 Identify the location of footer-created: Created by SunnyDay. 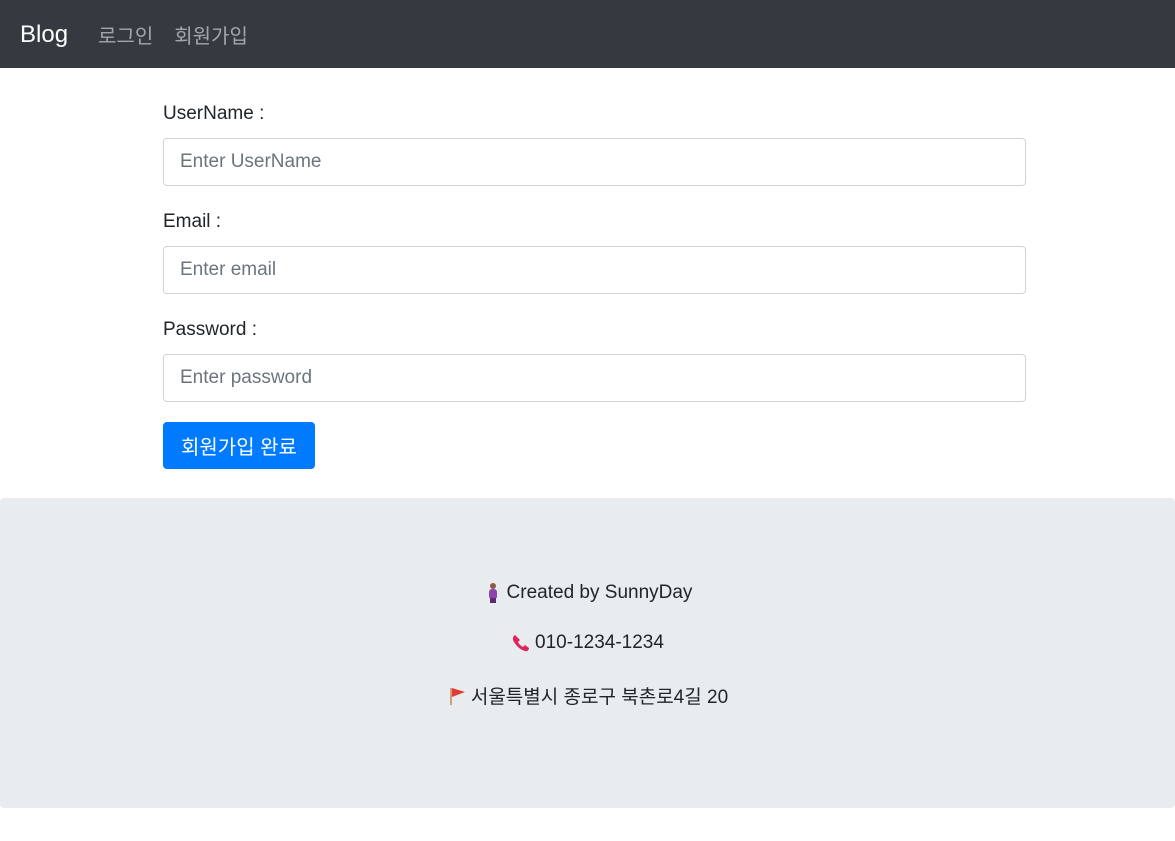
(587, 593).